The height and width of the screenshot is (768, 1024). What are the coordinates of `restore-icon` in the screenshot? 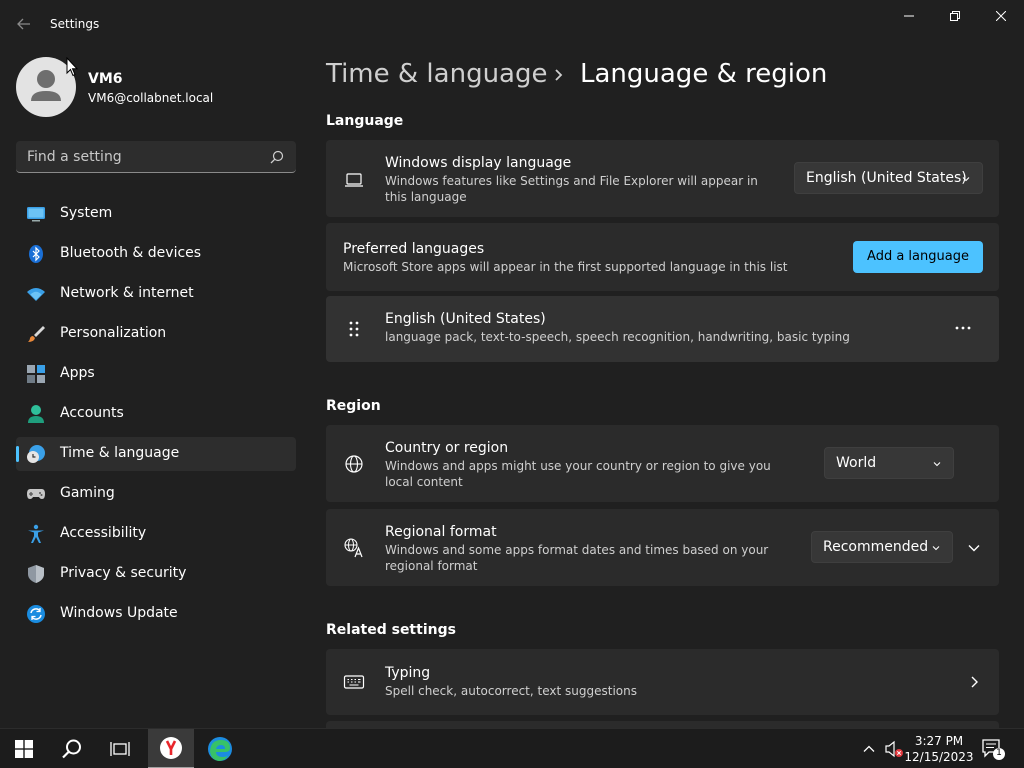 It's located at (955, 16).